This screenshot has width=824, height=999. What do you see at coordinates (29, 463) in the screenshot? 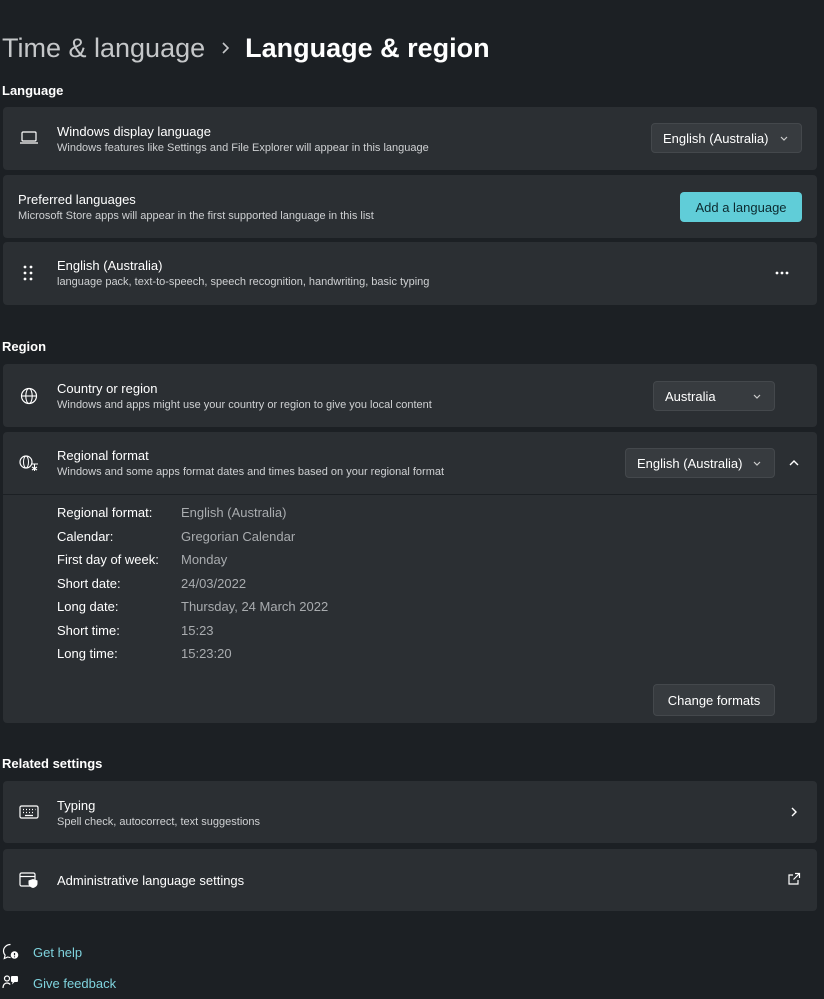
I see `regional-format-icon` at bounding box center [29, 463].